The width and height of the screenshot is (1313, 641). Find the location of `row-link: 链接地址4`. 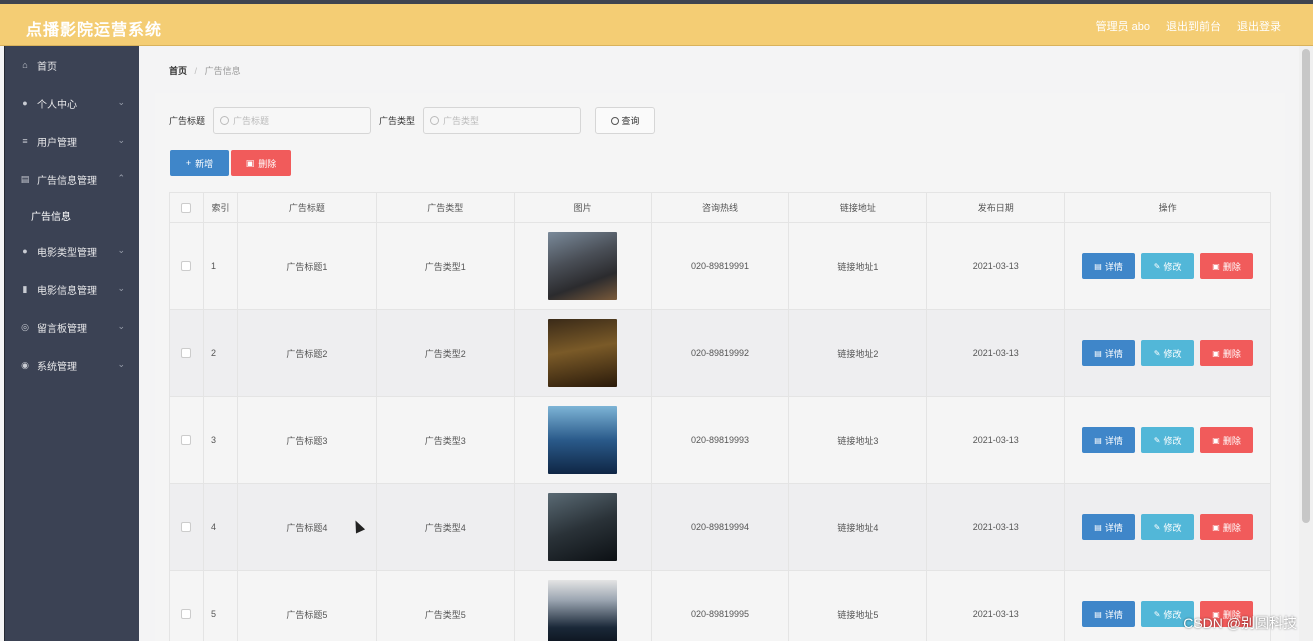

row-link: 链接地址4 is located at coordinates (858, 527).